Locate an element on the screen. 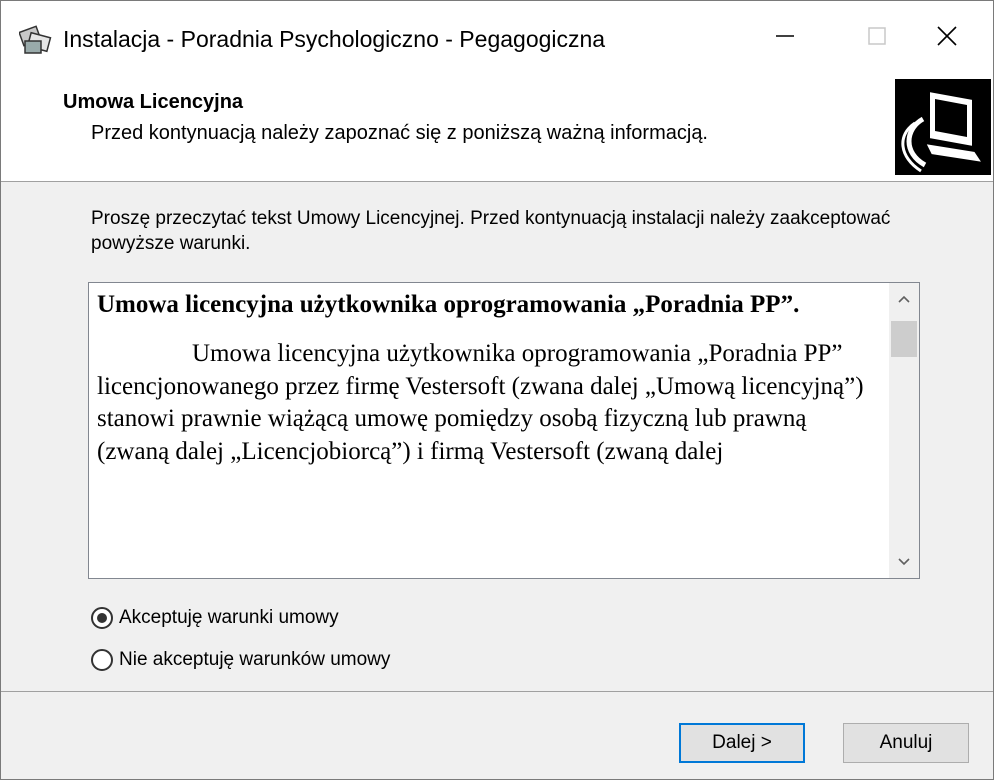  scroll-down-button is located at coordinates (904, 563).